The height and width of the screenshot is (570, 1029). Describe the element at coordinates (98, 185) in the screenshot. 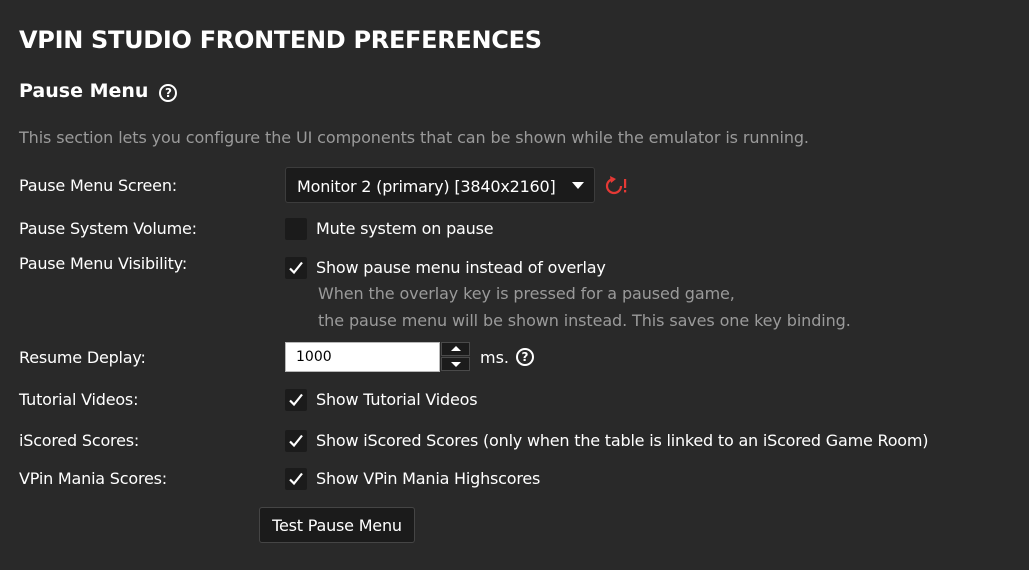

I see `screen-label: Pause Menu Screen:` at that location.